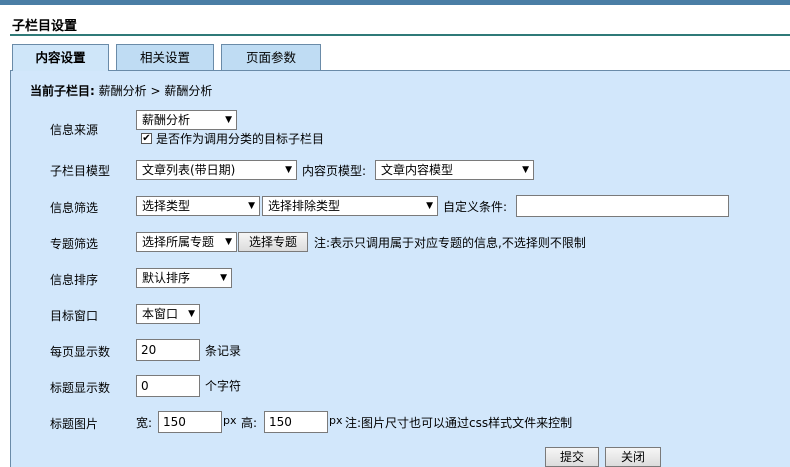  What do you see at coordinates (271, 57) in the screenshot?
I see `tab-page-params: 页面参数` at bounding box center [271, 57].